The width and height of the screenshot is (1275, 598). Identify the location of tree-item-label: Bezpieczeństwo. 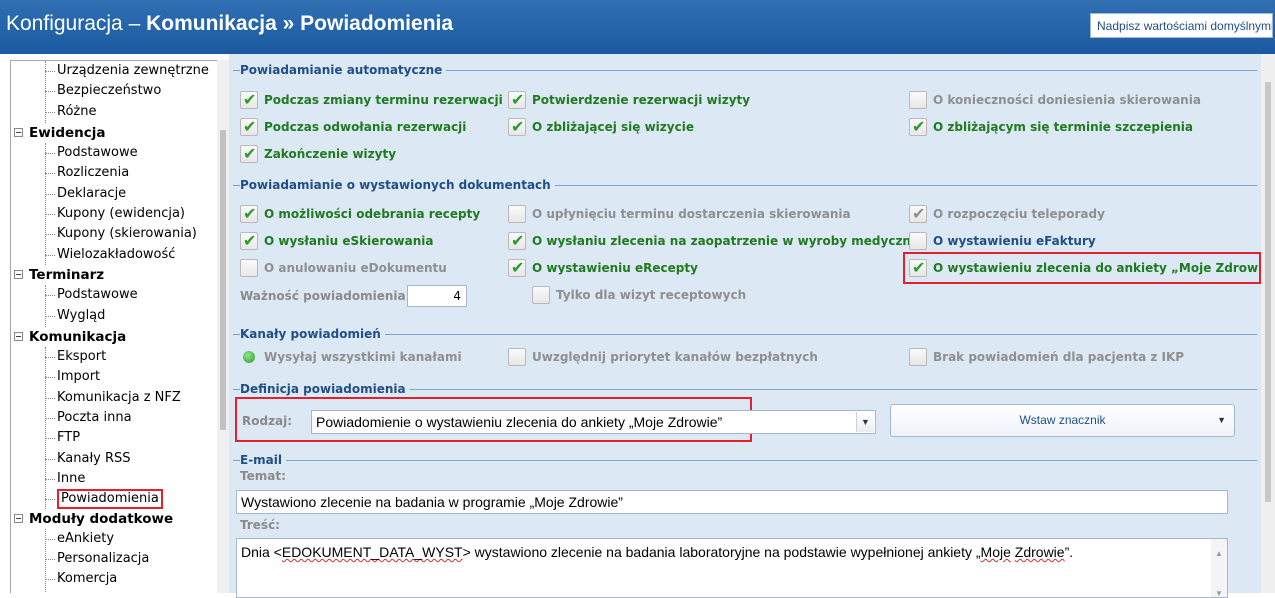
(109, 90).